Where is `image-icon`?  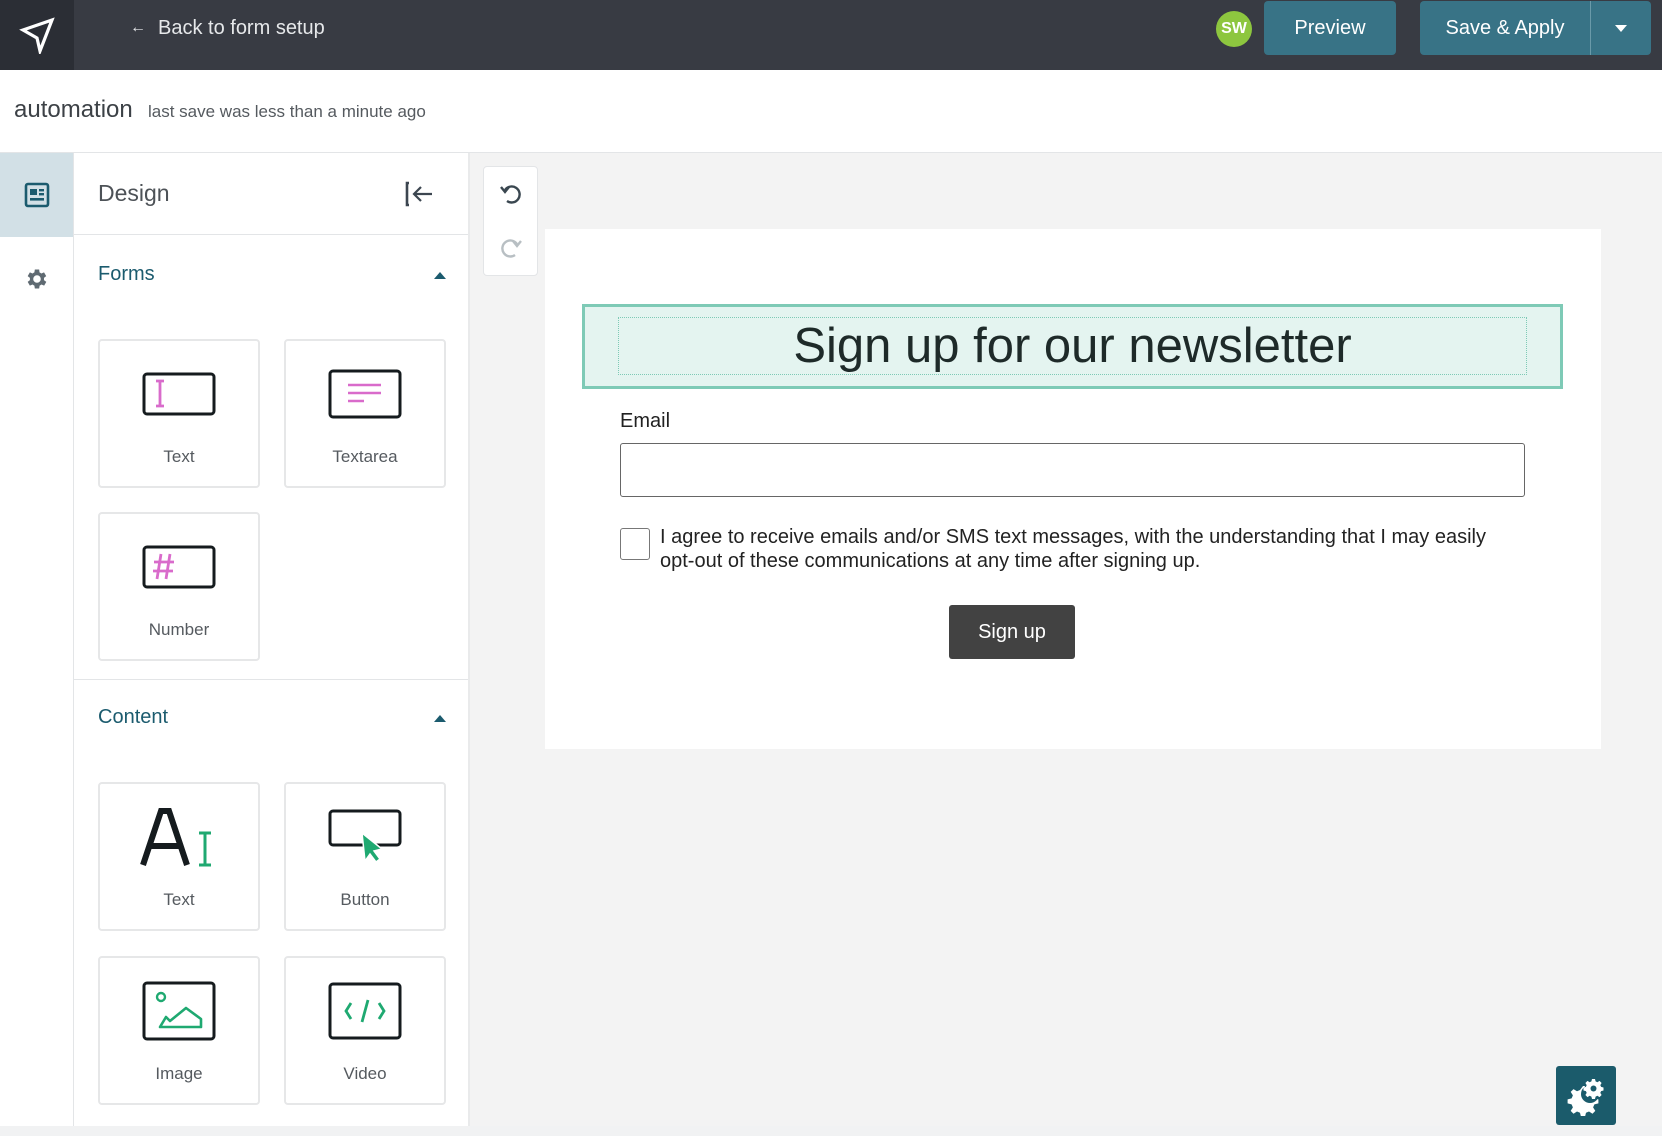 image-icon is located at coordinates (179, 1011).